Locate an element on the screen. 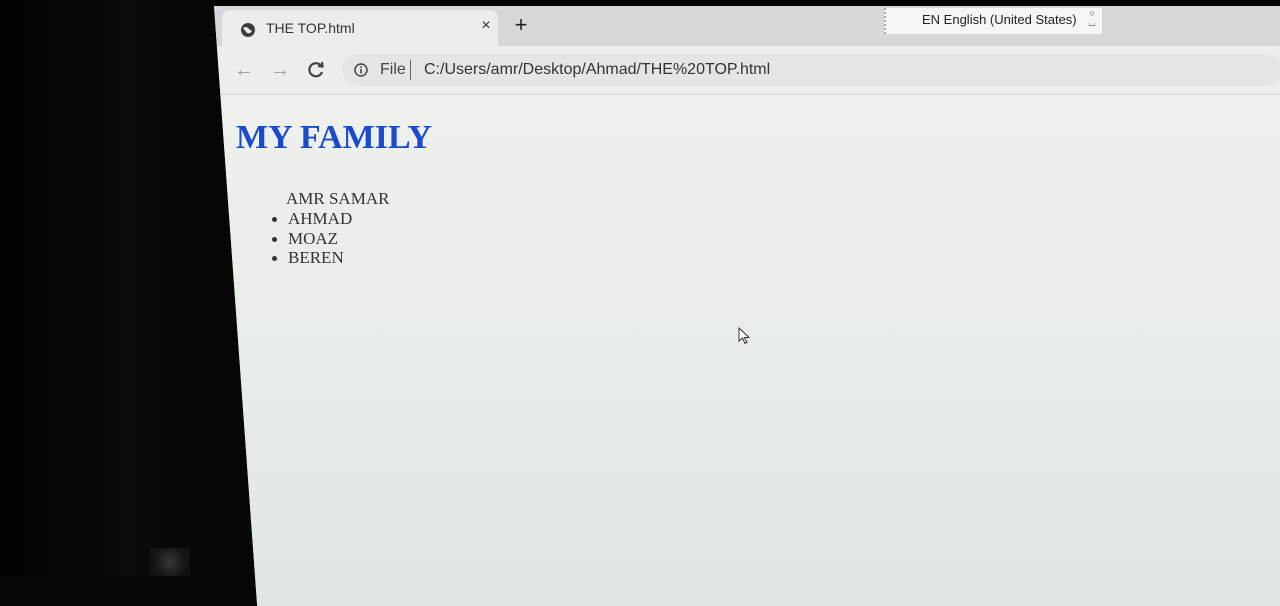 The height and width of the screenshot is (606, 1280). language-bar: EN English (United States) ○ ⌴ is located at coordinates (993, 21).